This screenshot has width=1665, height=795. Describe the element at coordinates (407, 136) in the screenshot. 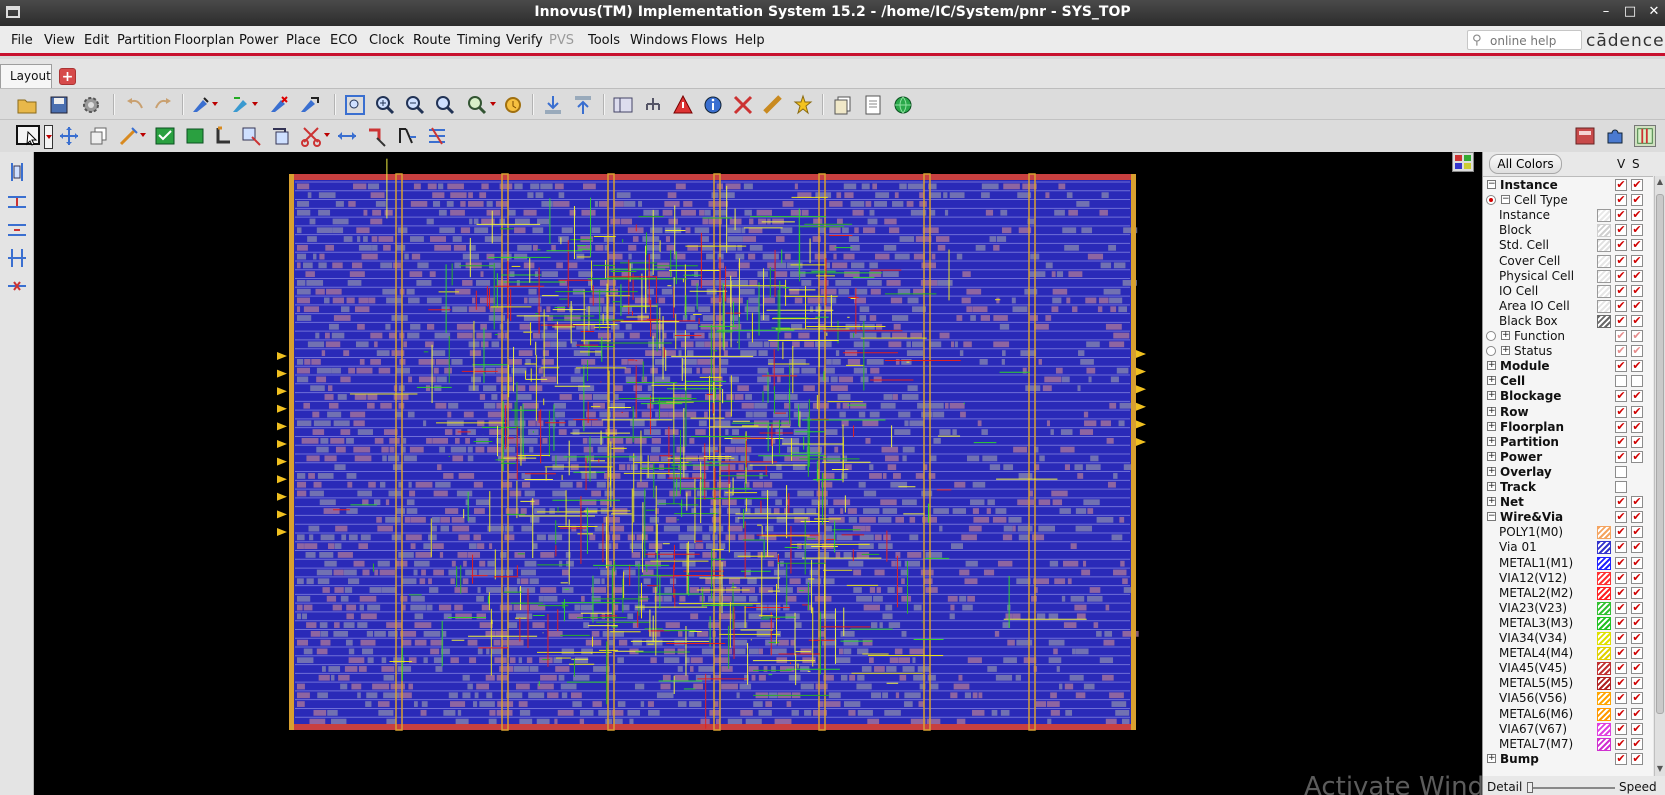

I see `split-icon` at that location.